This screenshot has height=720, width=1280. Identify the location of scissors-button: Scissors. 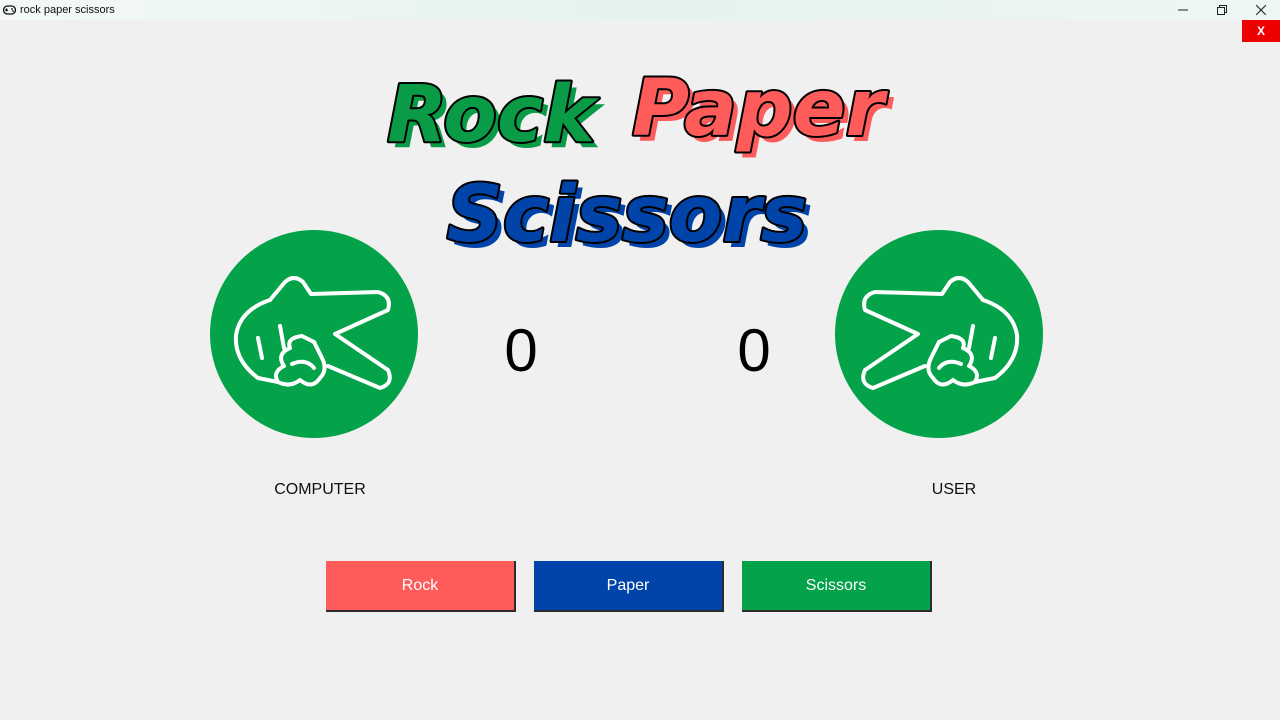
(837, 586).